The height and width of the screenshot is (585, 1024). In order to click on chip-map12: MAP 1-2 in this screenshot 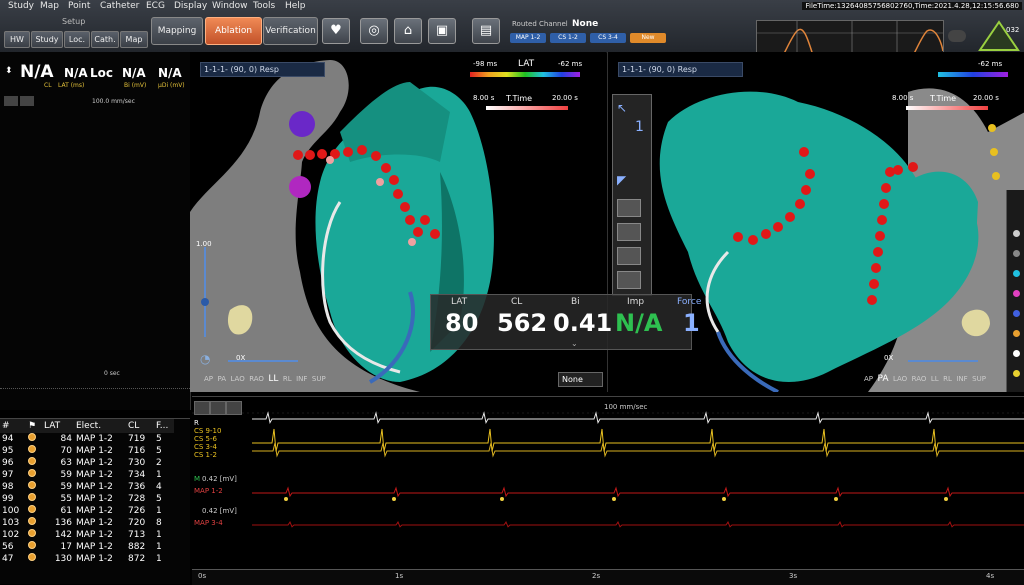, I will do `click(528, 38)`.